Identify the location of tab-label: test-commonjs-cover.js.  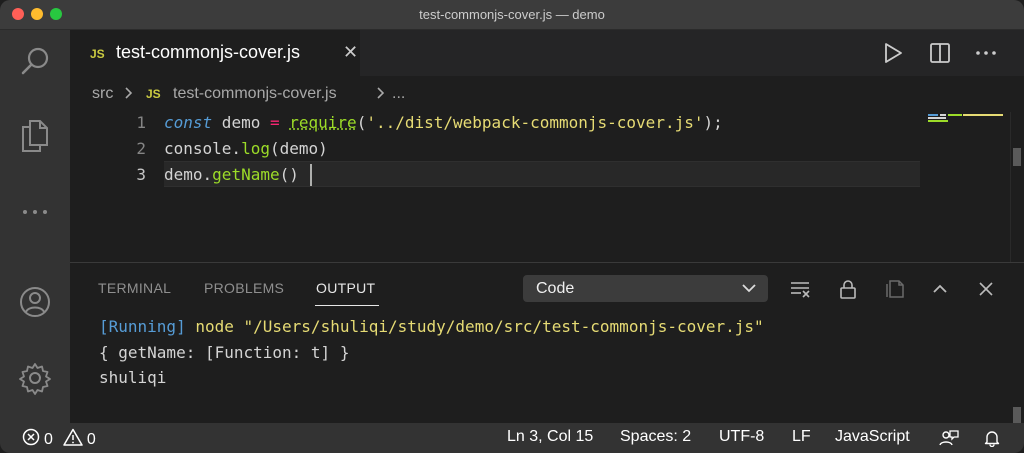
(208, 52).